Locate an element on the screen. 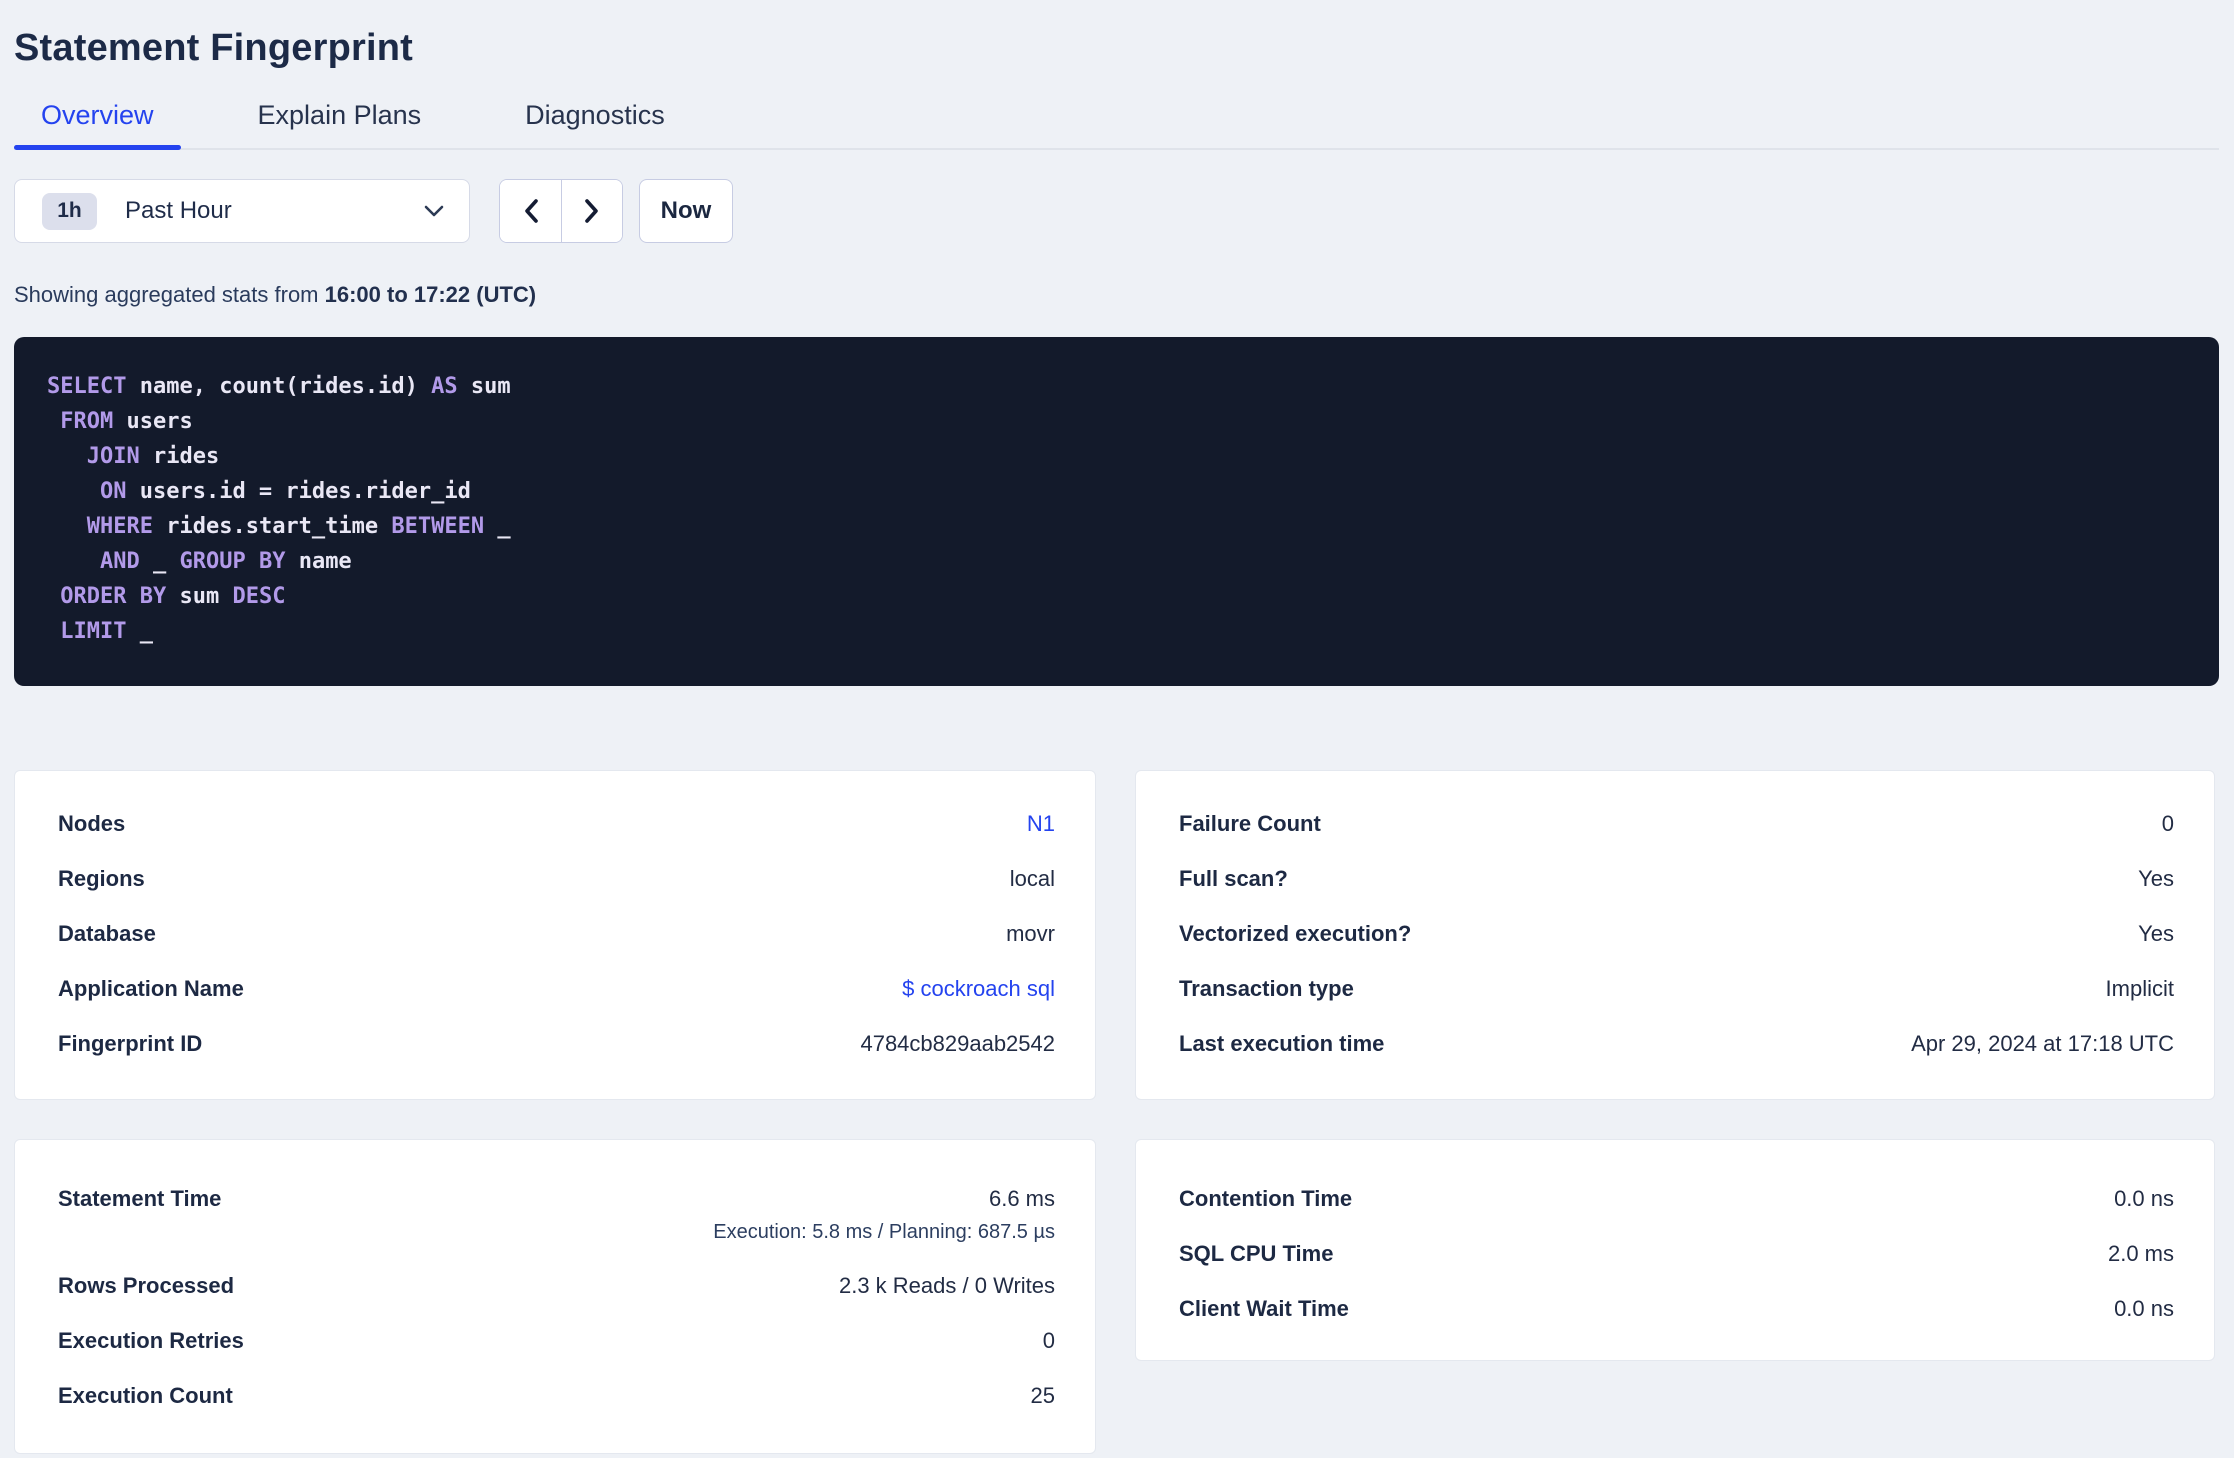 The height and width of the screenshot is (1458, 2234). time-picker-row: 1h Past Hour Now is located at coordinates (1116, 211).